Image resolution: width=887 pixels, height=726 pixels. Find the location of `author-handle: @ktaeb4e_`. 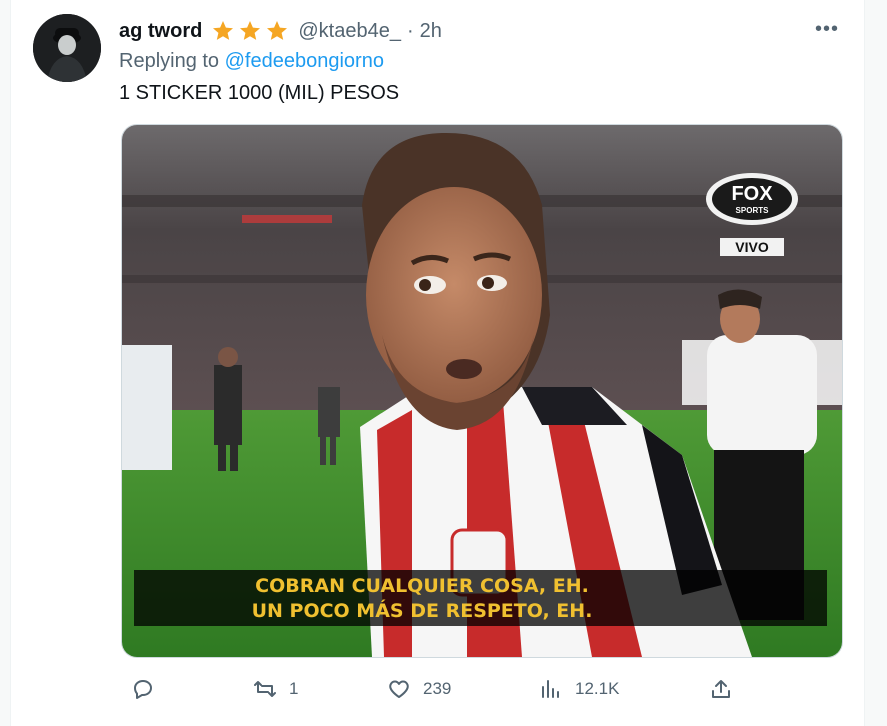

author-handle: @ktaeb4e_ is located at coordinates (349, 31).